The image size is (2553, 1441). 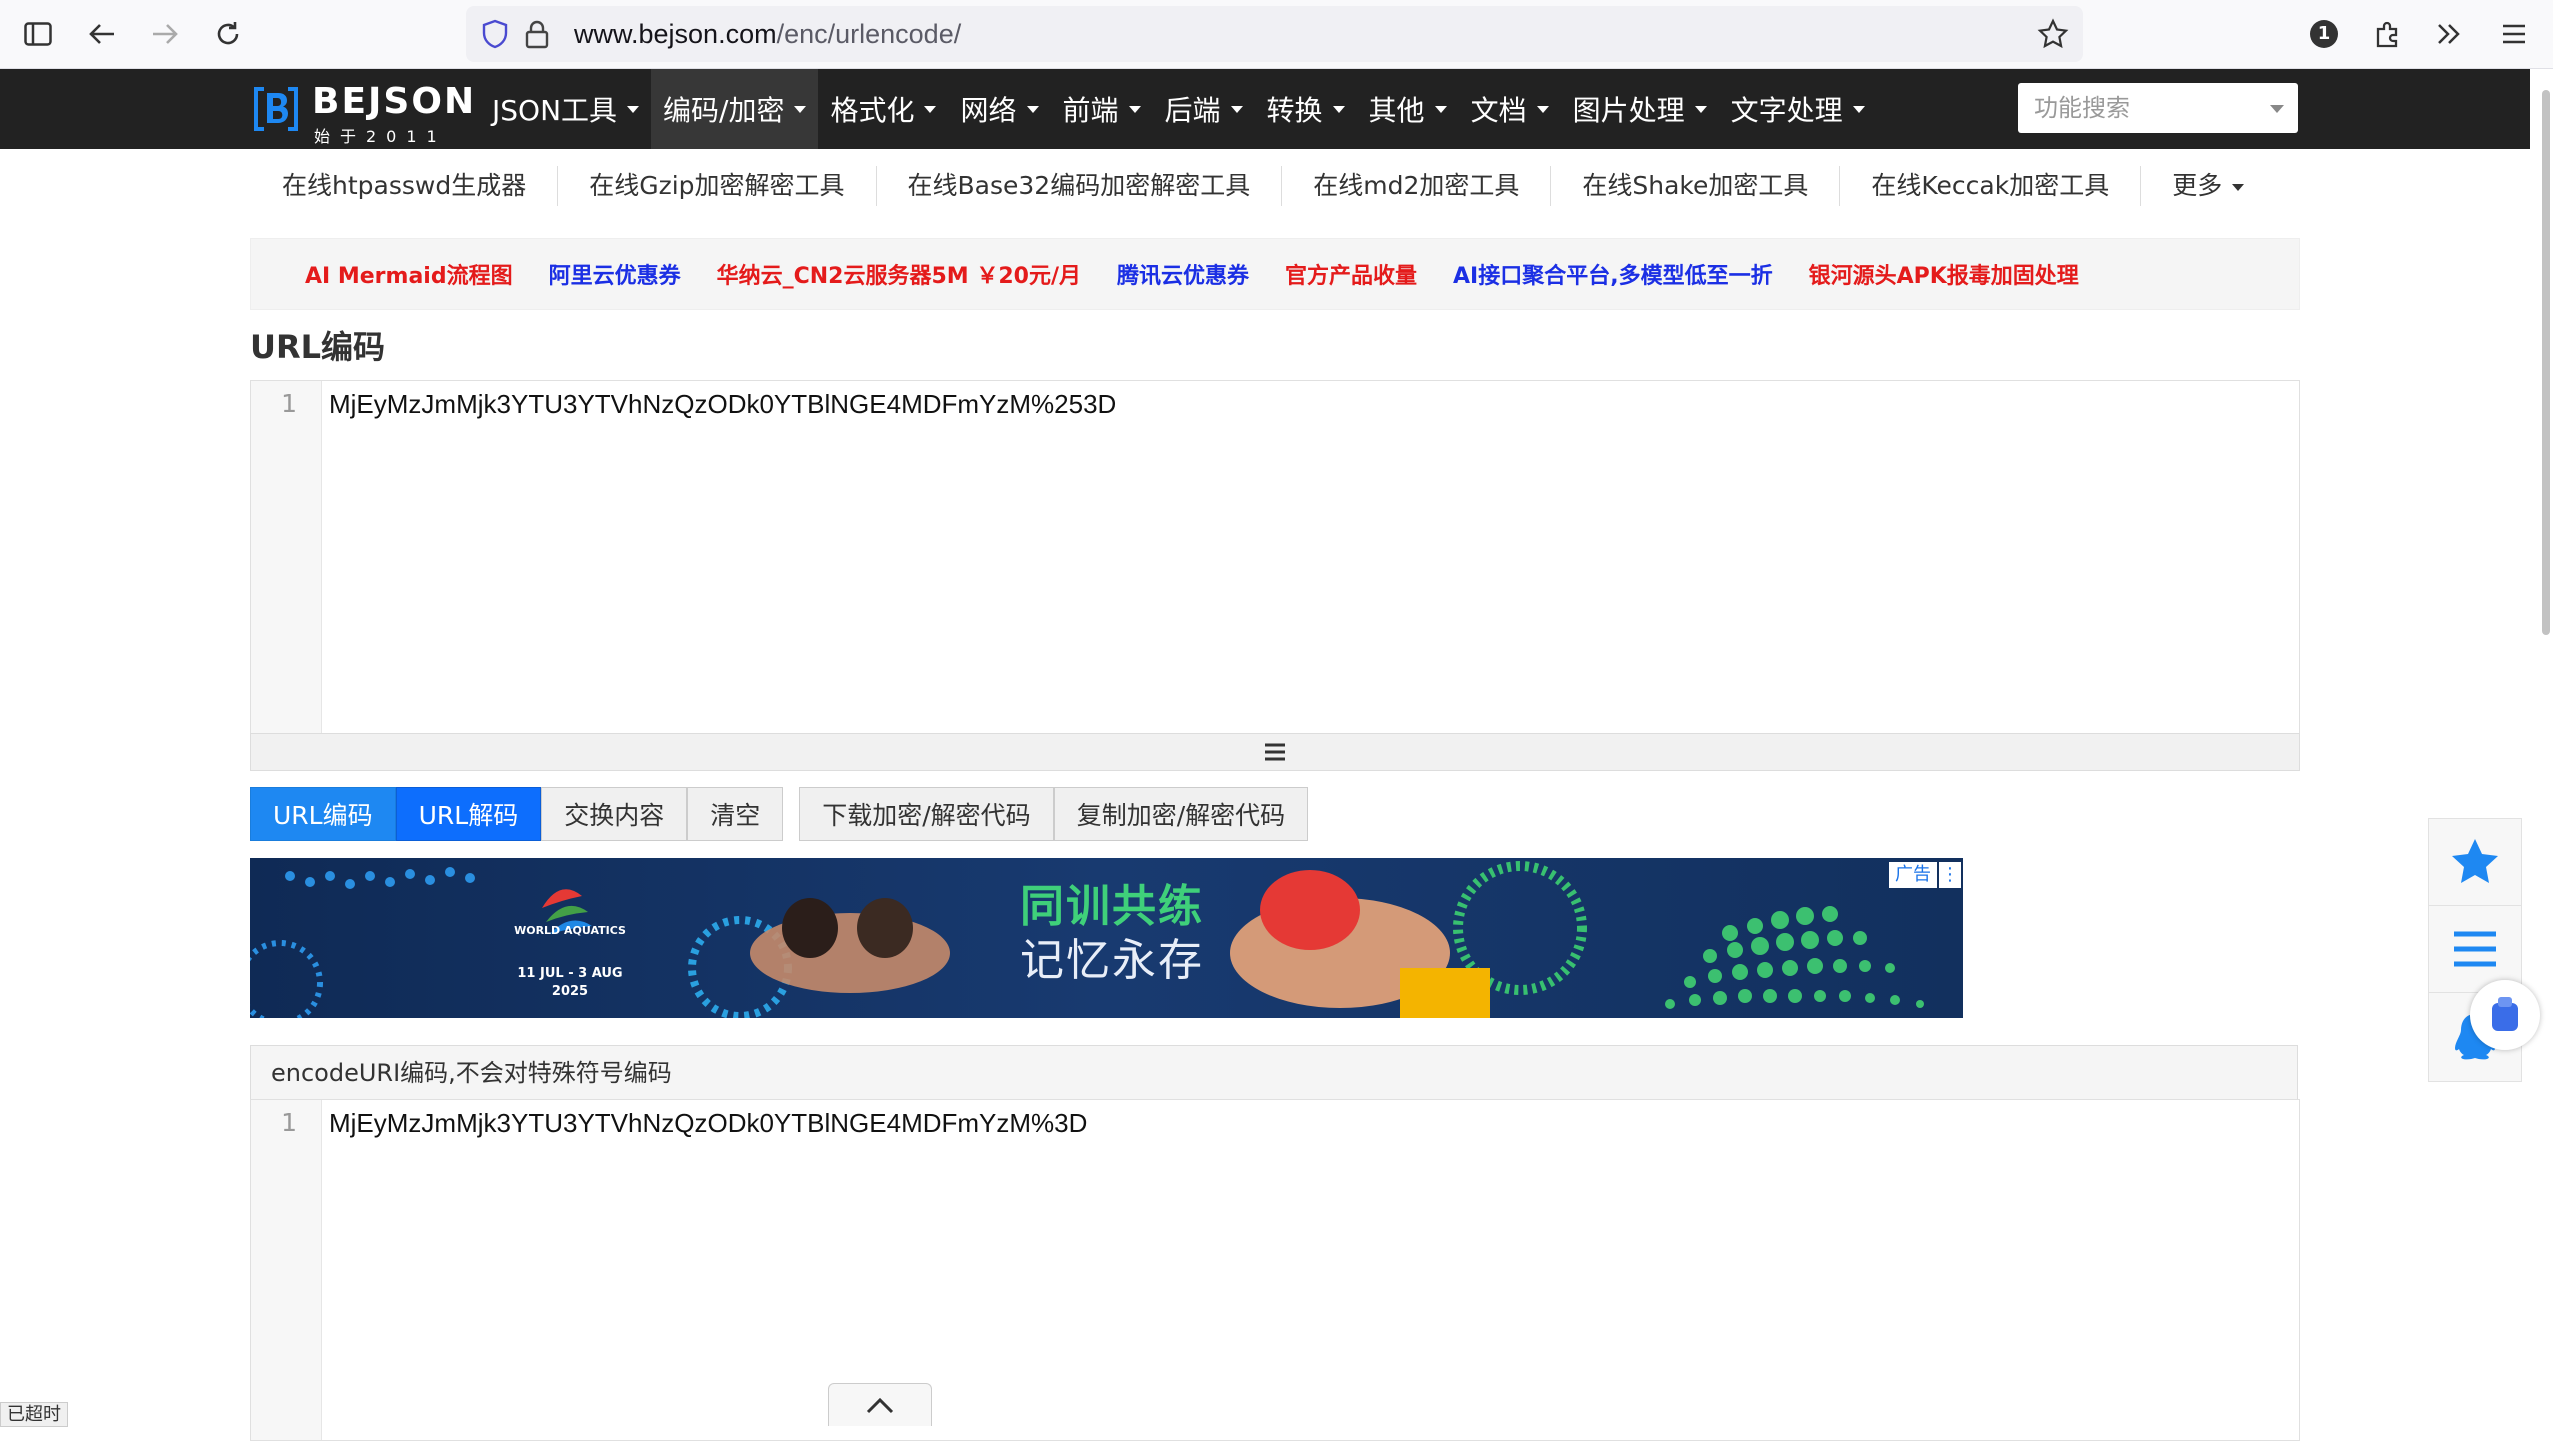 What do you see at coordinates (555, 110) in the screenshot?
I see `nav-label: JSON工具` at bounding box center [555, 110].